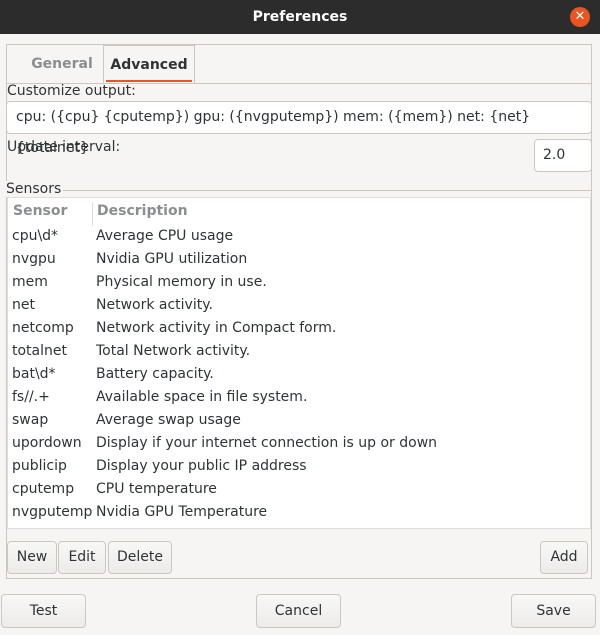 The height and width of the screenshot is (635, 600). I want to click on tab-advanced: Advanced, so click(149, 64).